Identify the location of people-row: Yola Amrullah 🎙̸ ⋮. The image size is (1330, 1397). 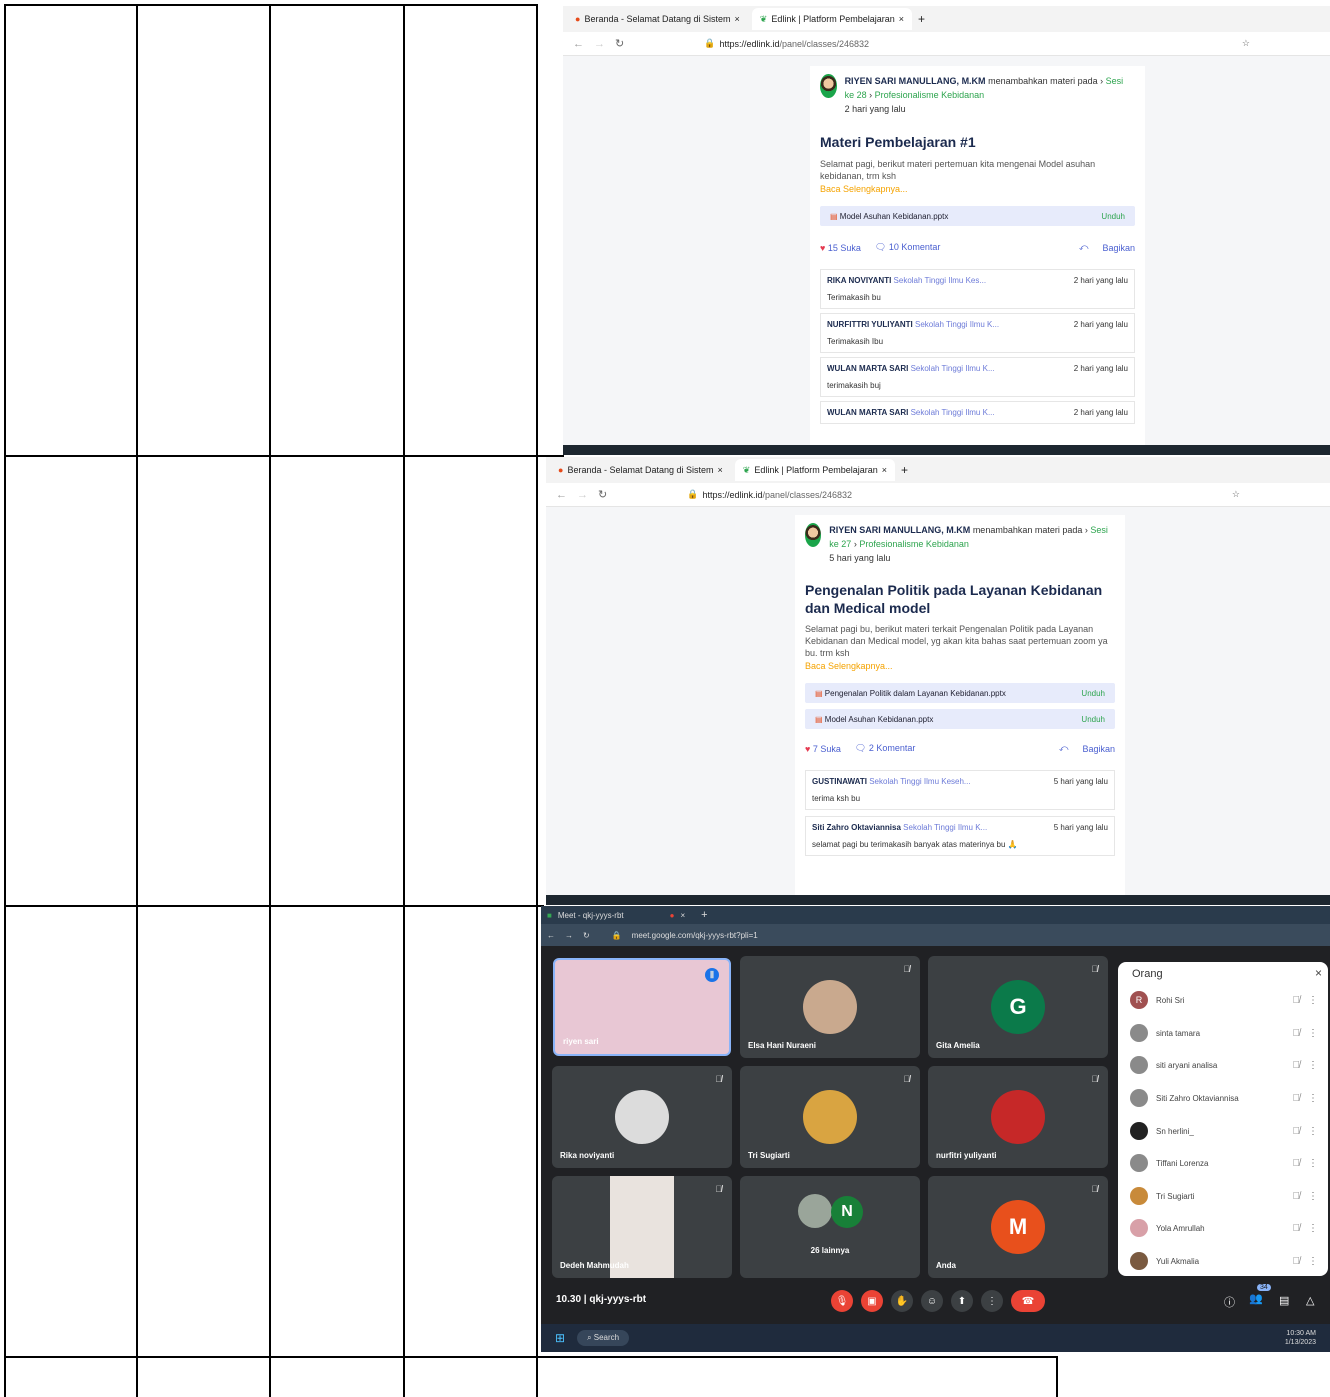
(1224, 1228).